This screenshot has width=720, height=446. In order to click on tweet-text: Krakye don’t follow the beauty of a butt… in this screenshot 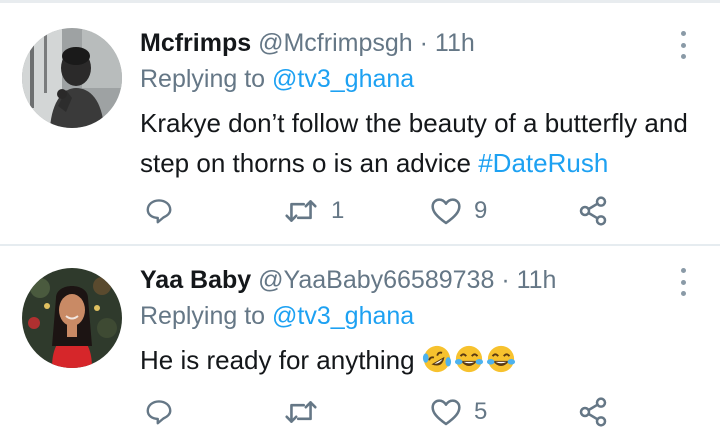, I will do `click(420, 143)`.